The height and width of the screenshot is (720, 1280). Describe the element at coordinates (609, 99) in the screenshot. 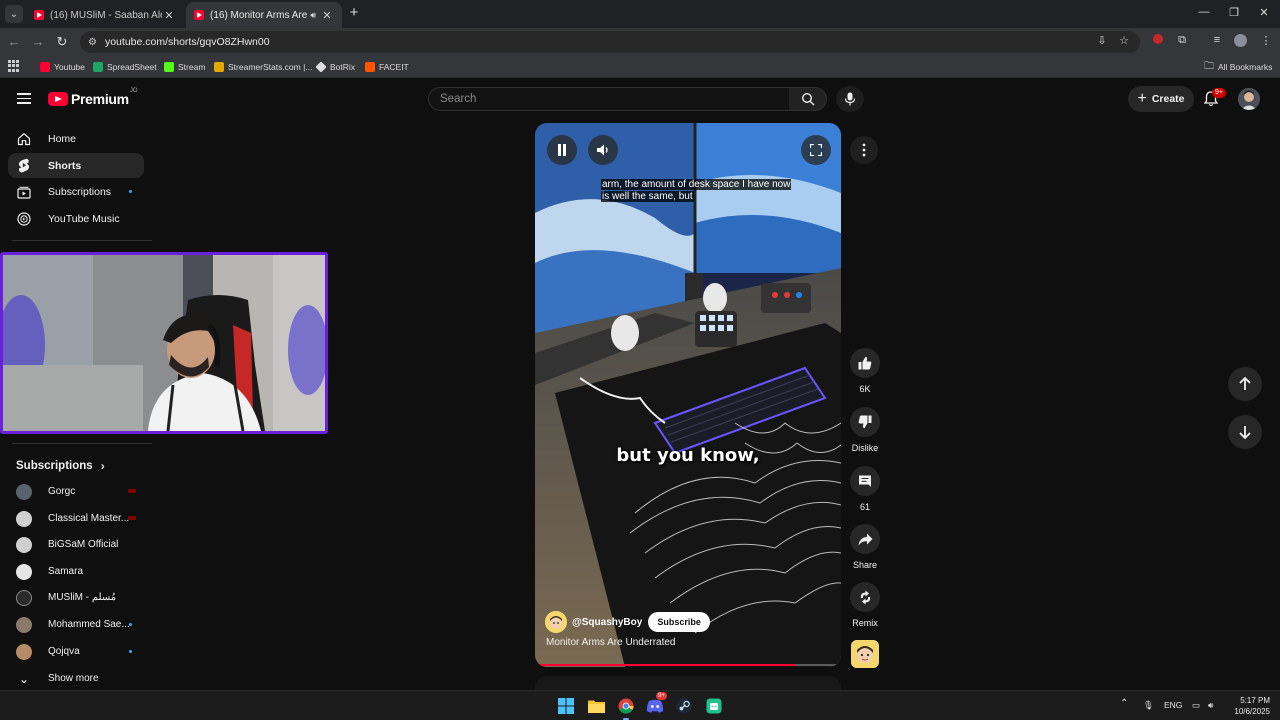

I see `search-input: Search` at that location.